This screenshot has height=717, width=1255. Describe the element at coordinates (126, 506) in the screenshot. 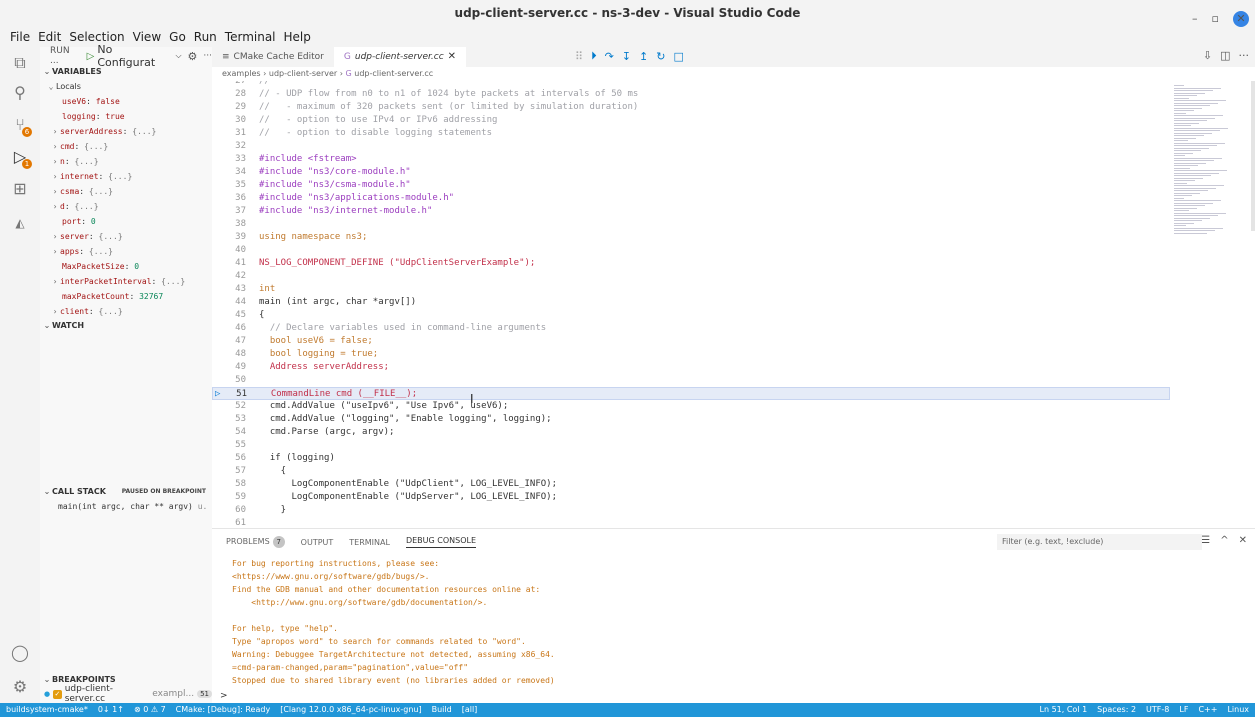

I see `call-stack-frame: main(int argc, char ** argv) u.` at that location.